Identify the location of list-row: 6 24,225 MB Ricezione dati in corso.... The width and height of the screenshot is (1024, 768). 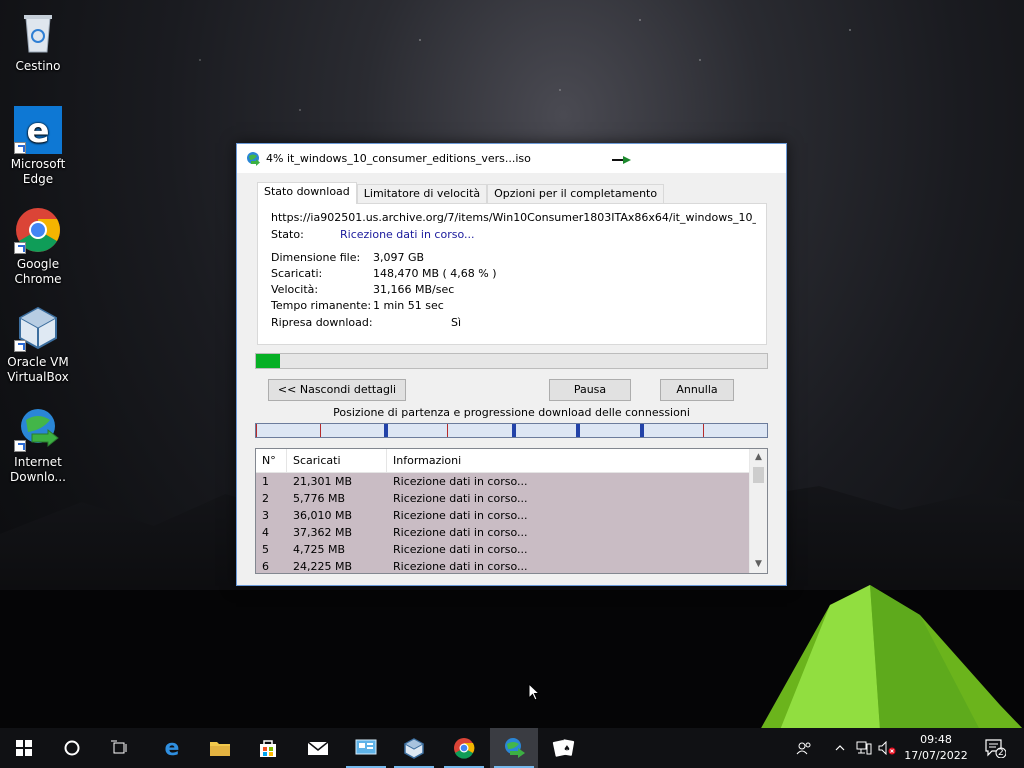
(502, 565).